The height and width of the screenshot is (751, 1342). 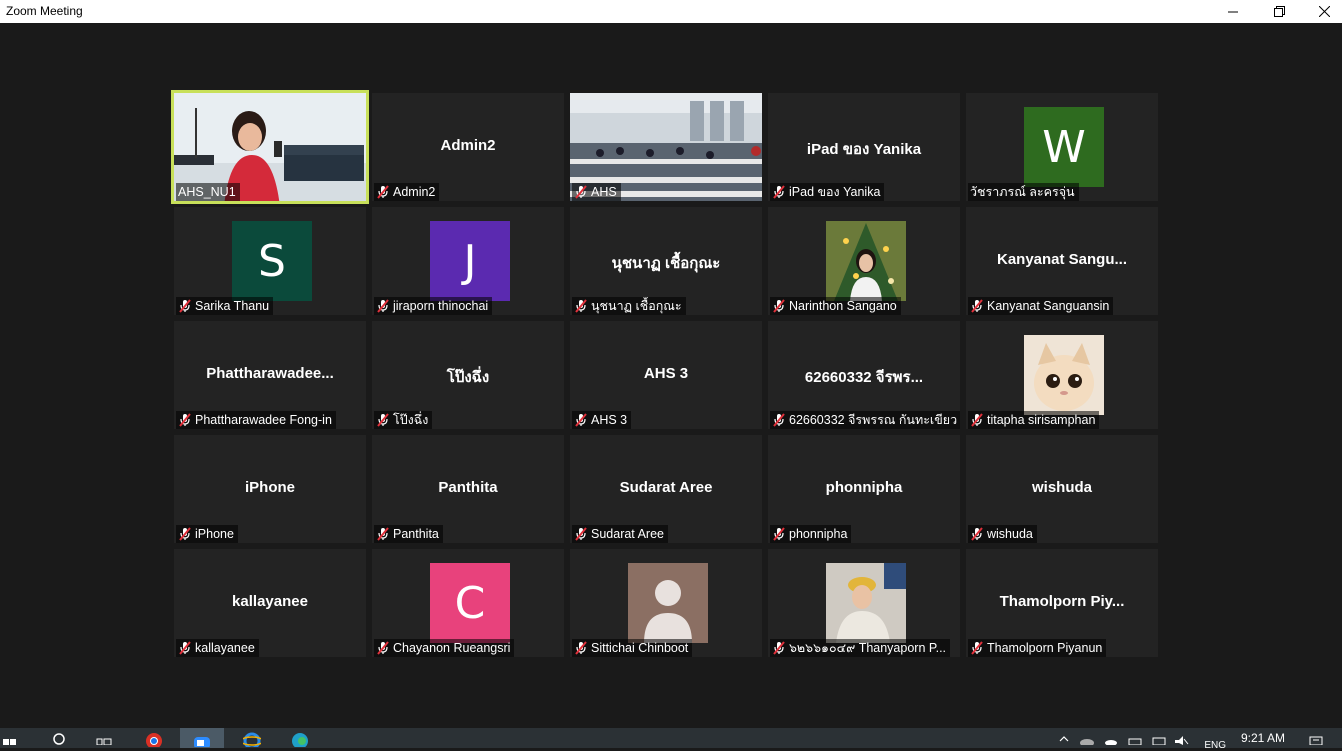 I want to click on participant-name-label: วัชราภรณ์ ละครจุ่น, so click(x=1023, y=192).